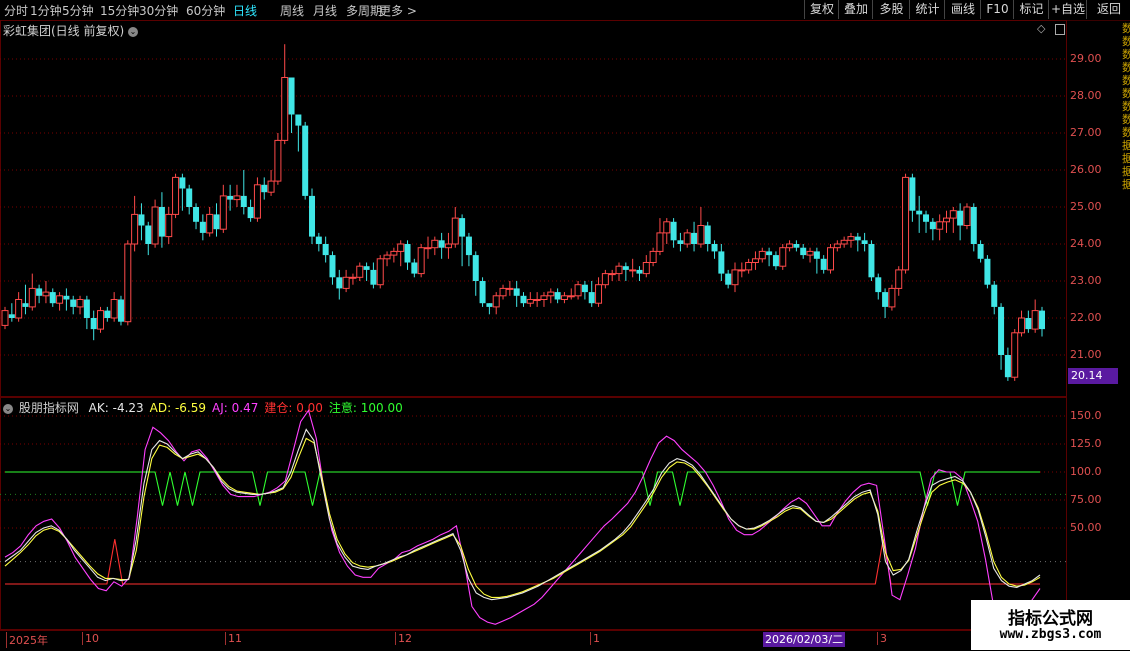 This screenshot has height=651, width=1130. I want to click on date-label: 12, so click(403, 638).